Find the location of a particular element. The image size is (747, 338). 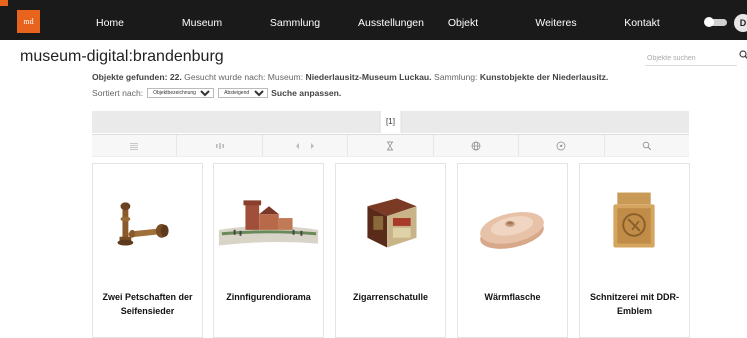

zoom-search-icon is located at coordinates (646, 145).